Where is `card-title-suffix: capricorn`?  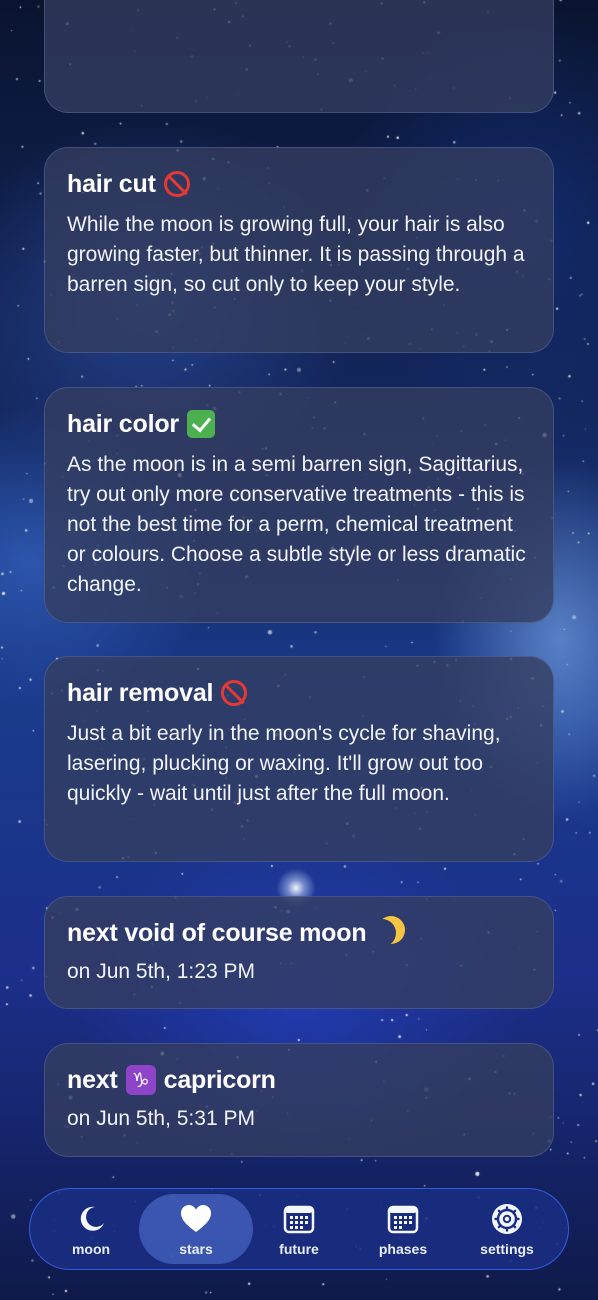 card-title-suffix: capricorn is located at coordinates (219, 1080).